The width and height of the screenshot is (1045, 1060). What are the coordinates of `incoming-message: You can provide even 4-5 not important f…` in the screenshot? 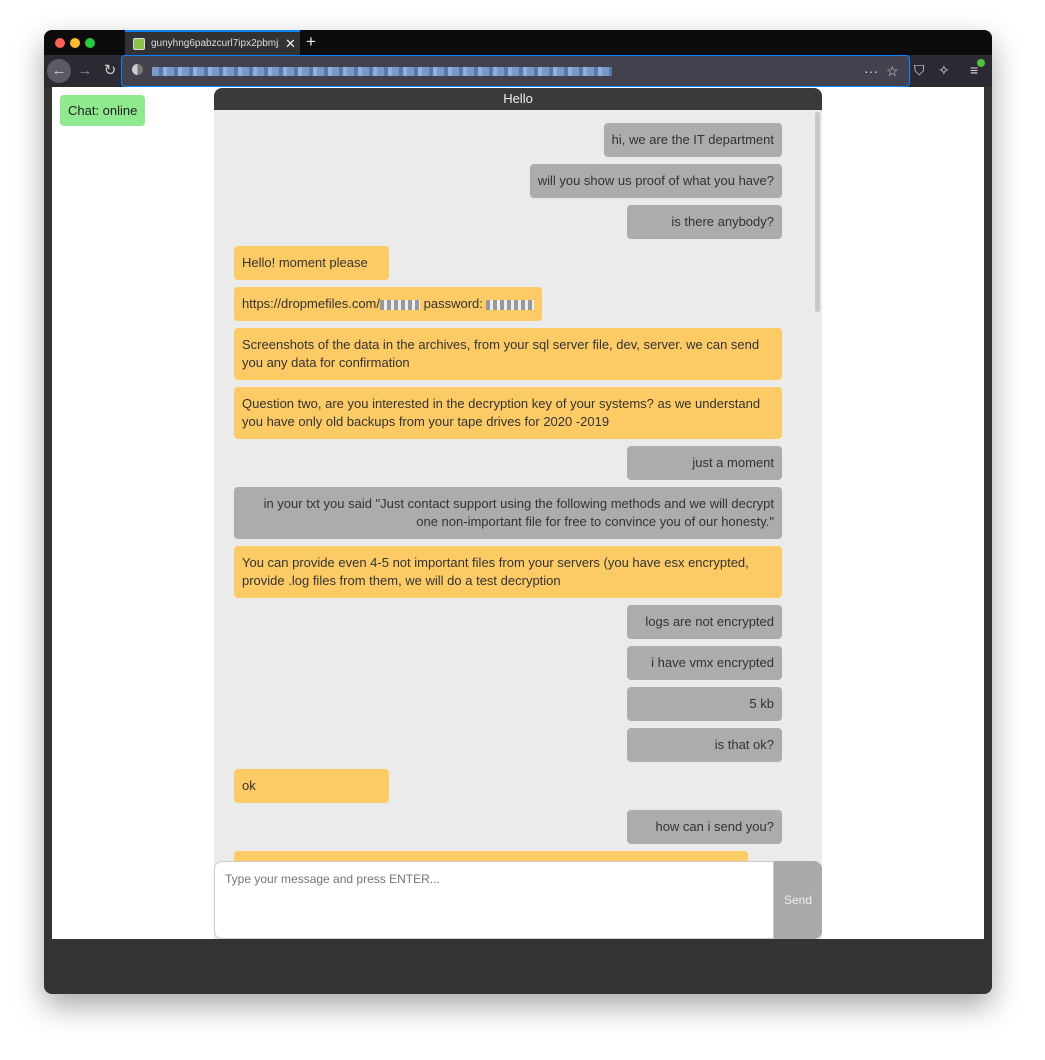 It's located at (508, 572).